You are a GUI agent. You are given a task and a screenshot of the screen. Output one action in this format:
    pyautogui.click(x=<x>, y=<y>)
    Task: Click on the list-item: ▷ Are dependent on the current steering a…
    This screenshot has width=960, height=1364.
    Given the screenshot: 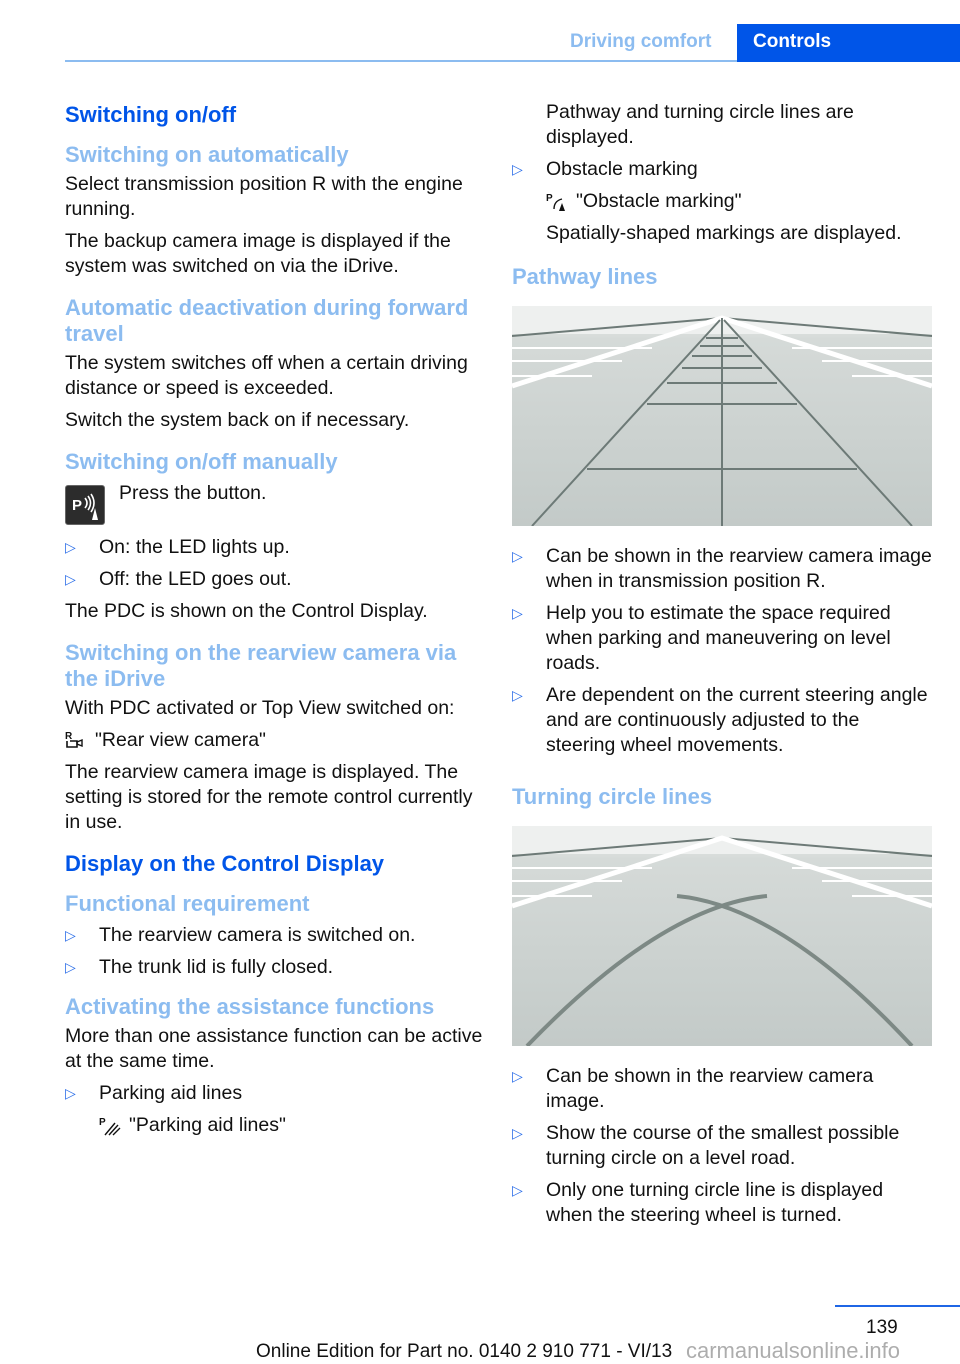 What is the action you would take?
    pyautogui.click(x=722, y=720)
    